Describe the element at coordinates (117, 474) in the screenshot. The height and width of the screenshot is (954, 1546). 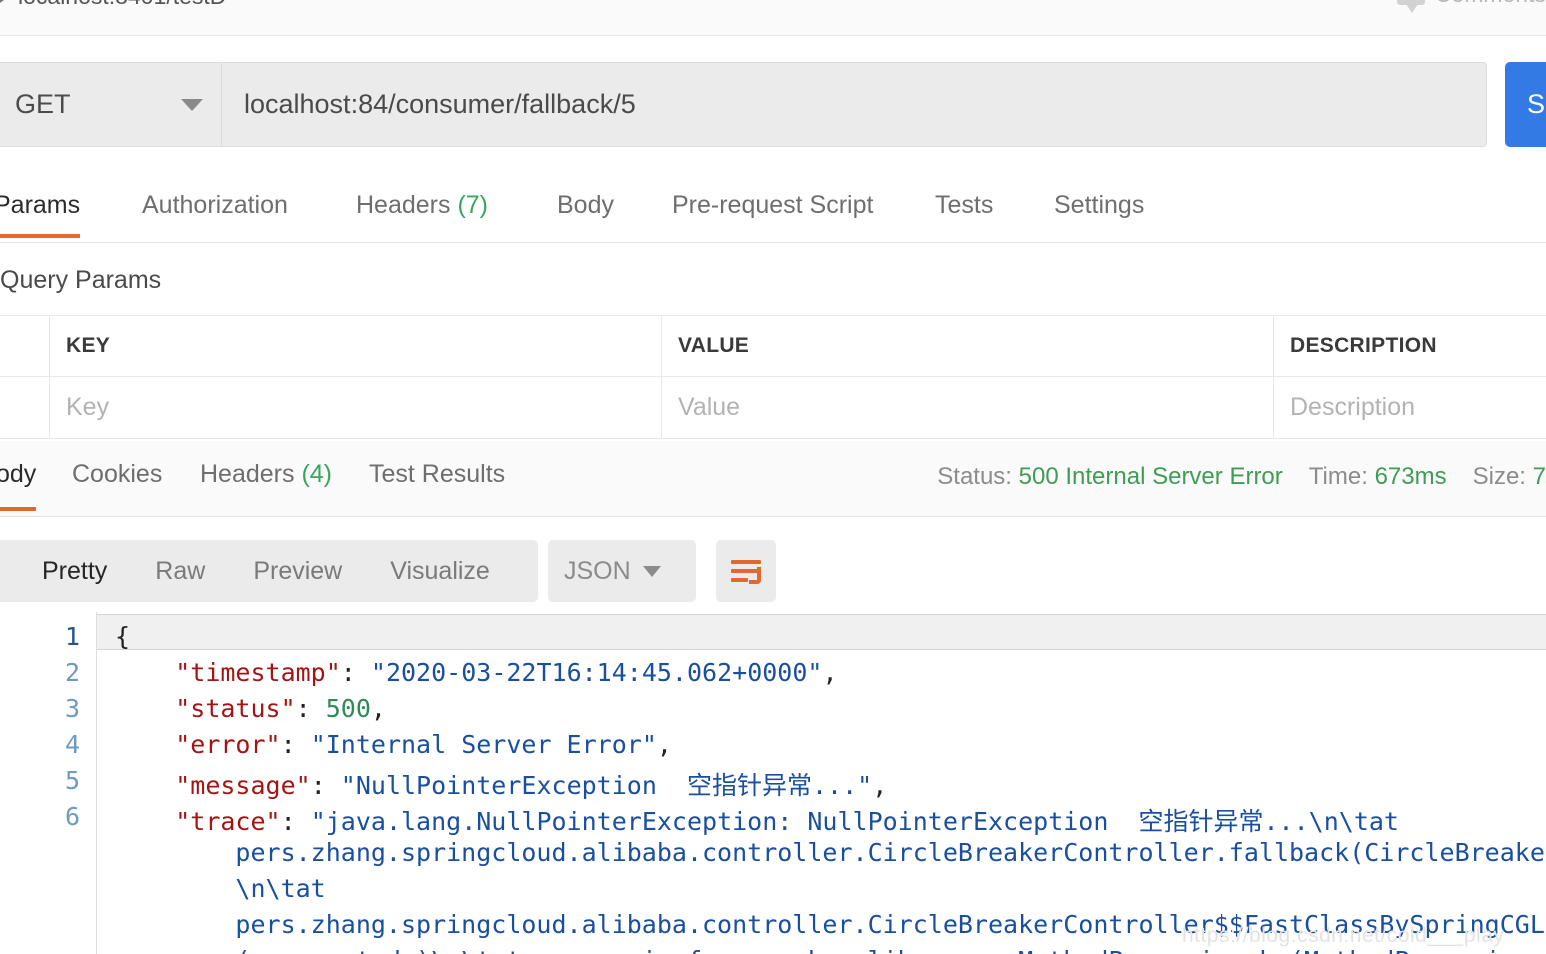
I see `tab-label: Cookies` at that location.